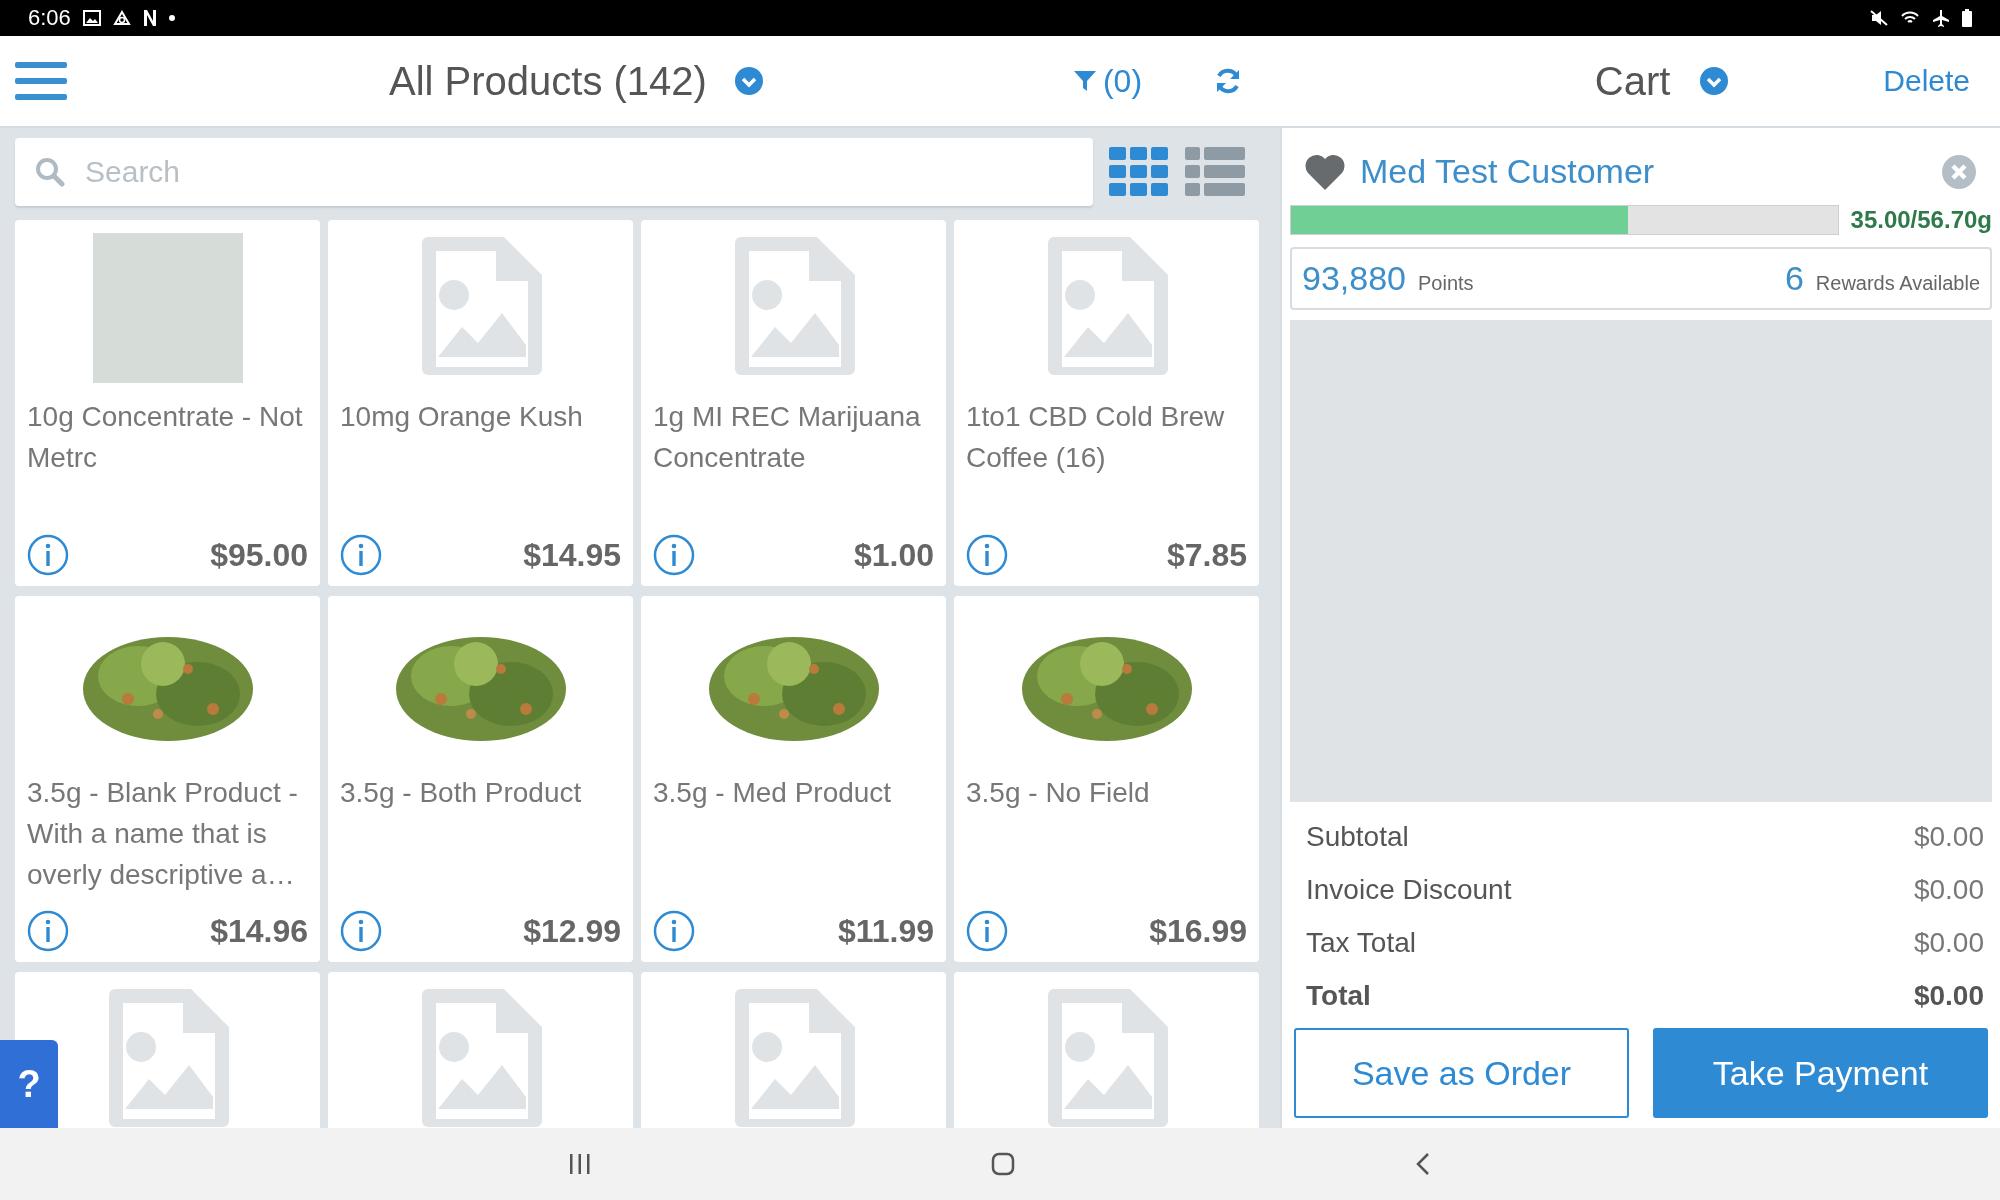  What do you see at coordinates (1507, 171) in the screenshot?
I see `customer-name: Med Test Customer` at bounding box center [1507, 171].